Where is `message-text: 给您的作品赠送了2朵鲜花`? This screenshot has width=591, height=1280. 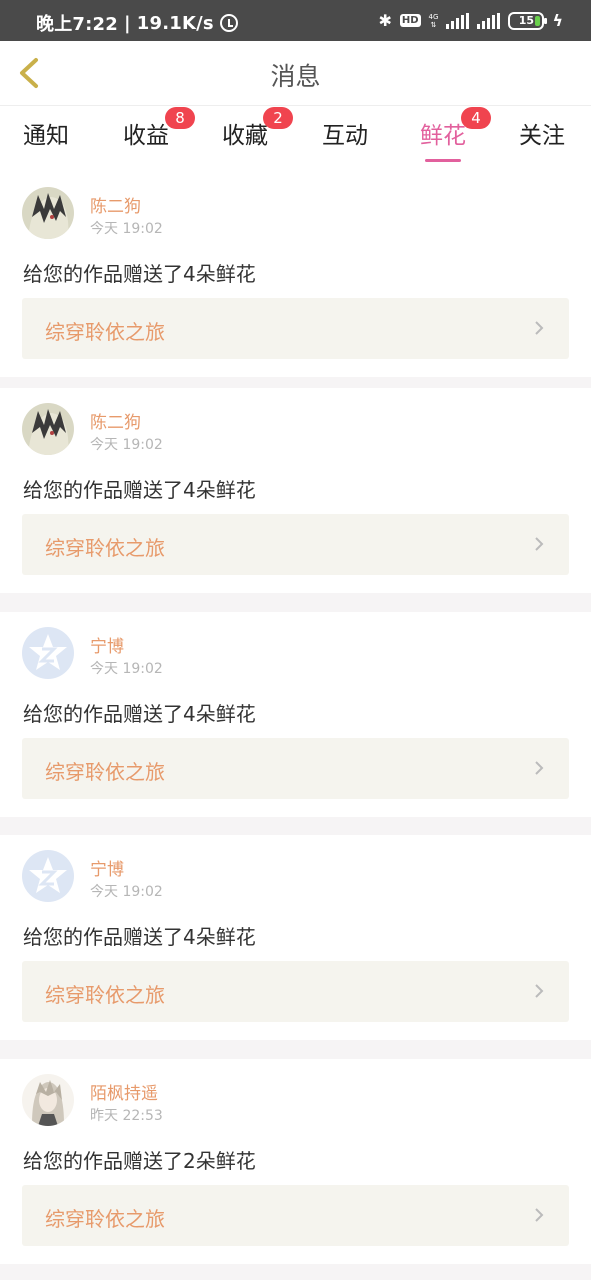 message-text: 给您的作品赠送了2朵鲜花 is located at coordinates (139, 1161).